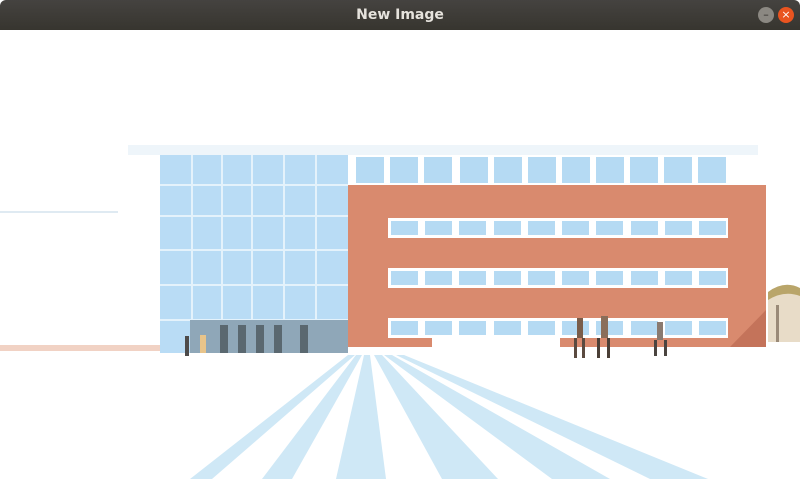 The height and width of the screenshot is (479, 800). Describe the element at coordinates (766, 15) in the screenshot. I see `minimize-icon: –` at that location.